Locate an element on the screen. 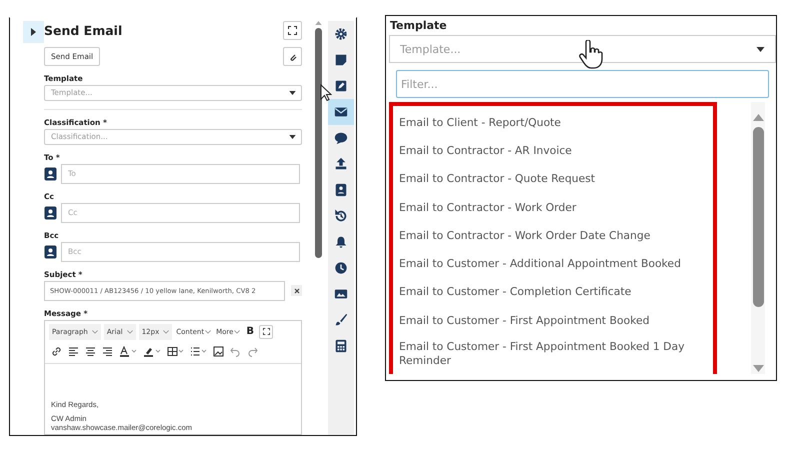  redo-icon is located at coordinates (252, 351).